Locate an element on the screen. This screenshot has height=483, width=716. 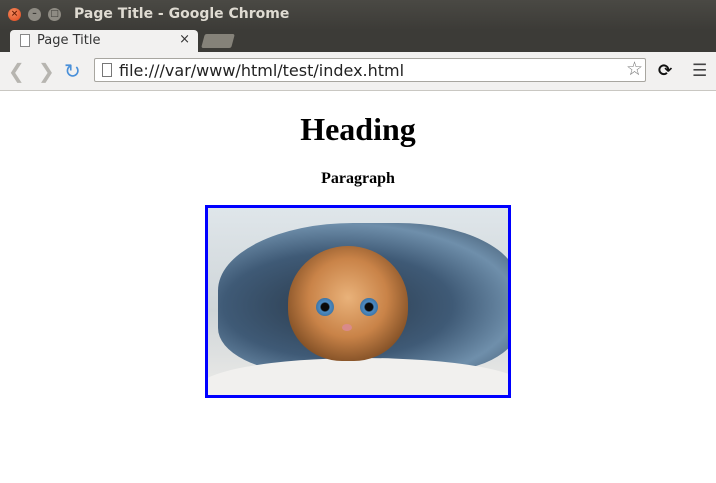
back-arrow-icon: ❮ is located at coordinates (16, 71).